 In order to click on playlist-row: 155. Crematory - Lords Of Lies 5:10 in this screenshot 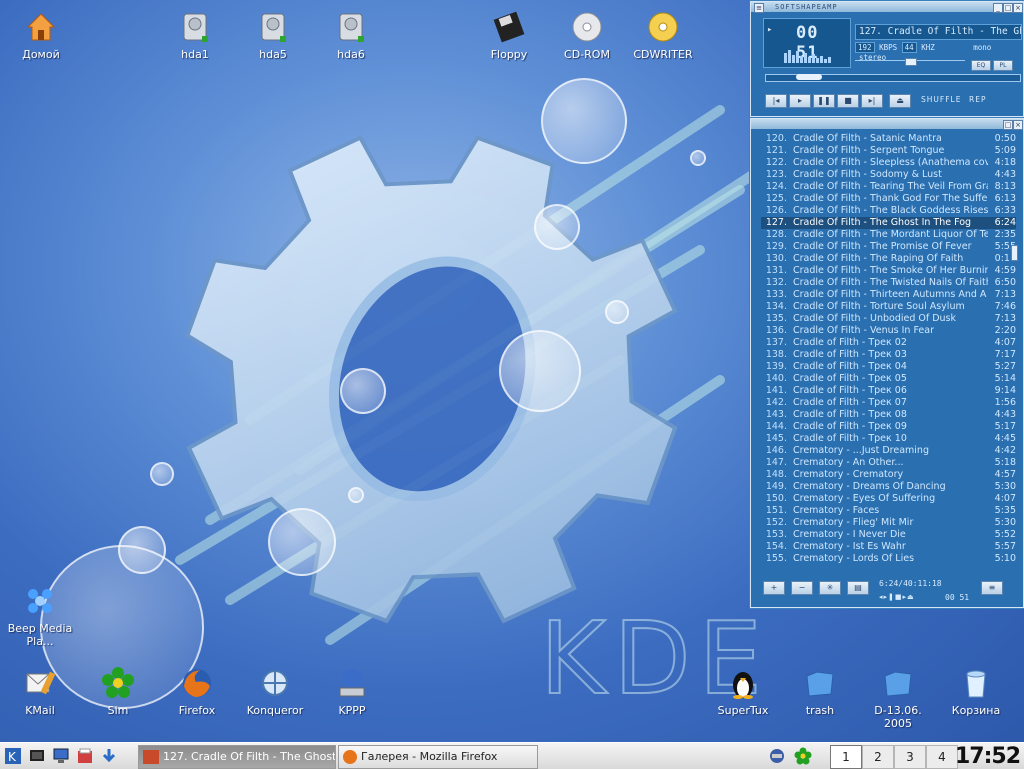, I will do `click(888, 559)`.